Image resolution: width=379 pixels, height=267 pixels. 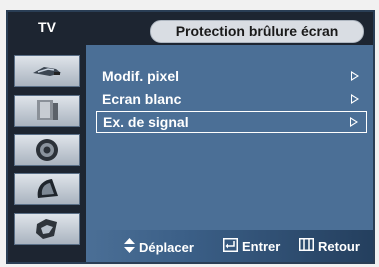 I want to click on sidebar-item-channel, so click(x=47, y=189).